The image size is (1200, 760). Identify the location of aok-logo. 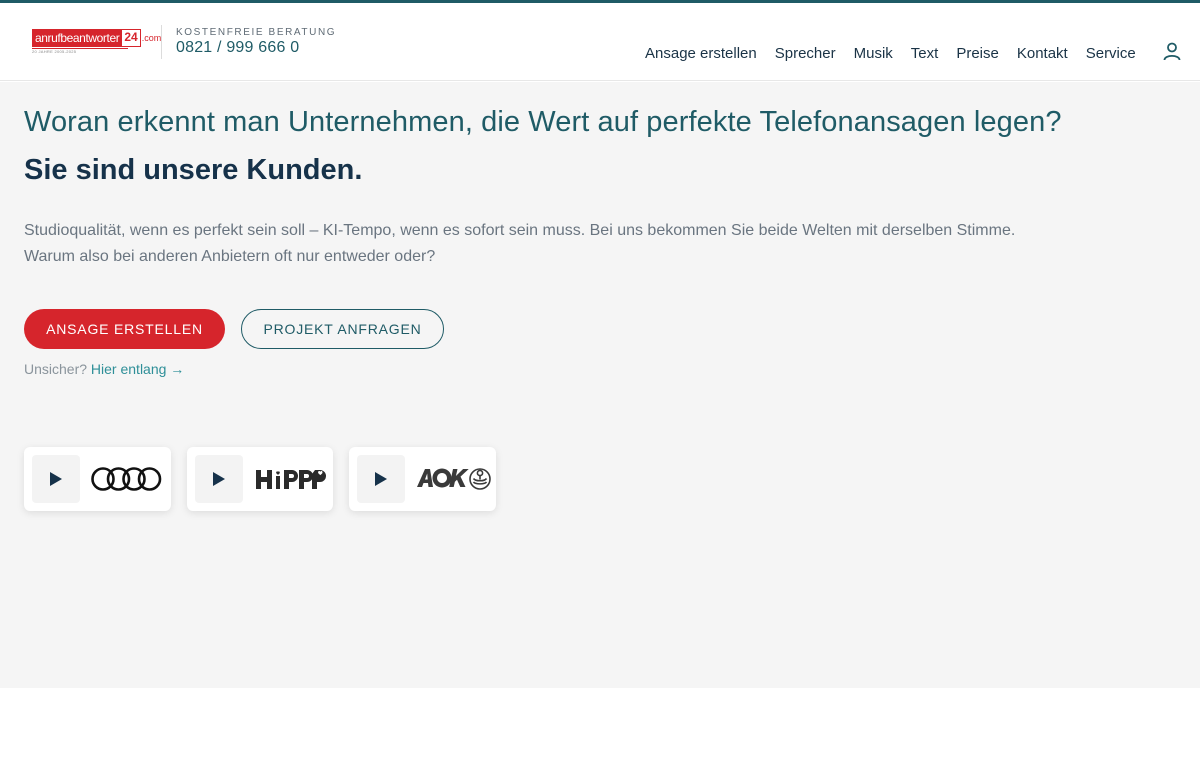
(454, 479).